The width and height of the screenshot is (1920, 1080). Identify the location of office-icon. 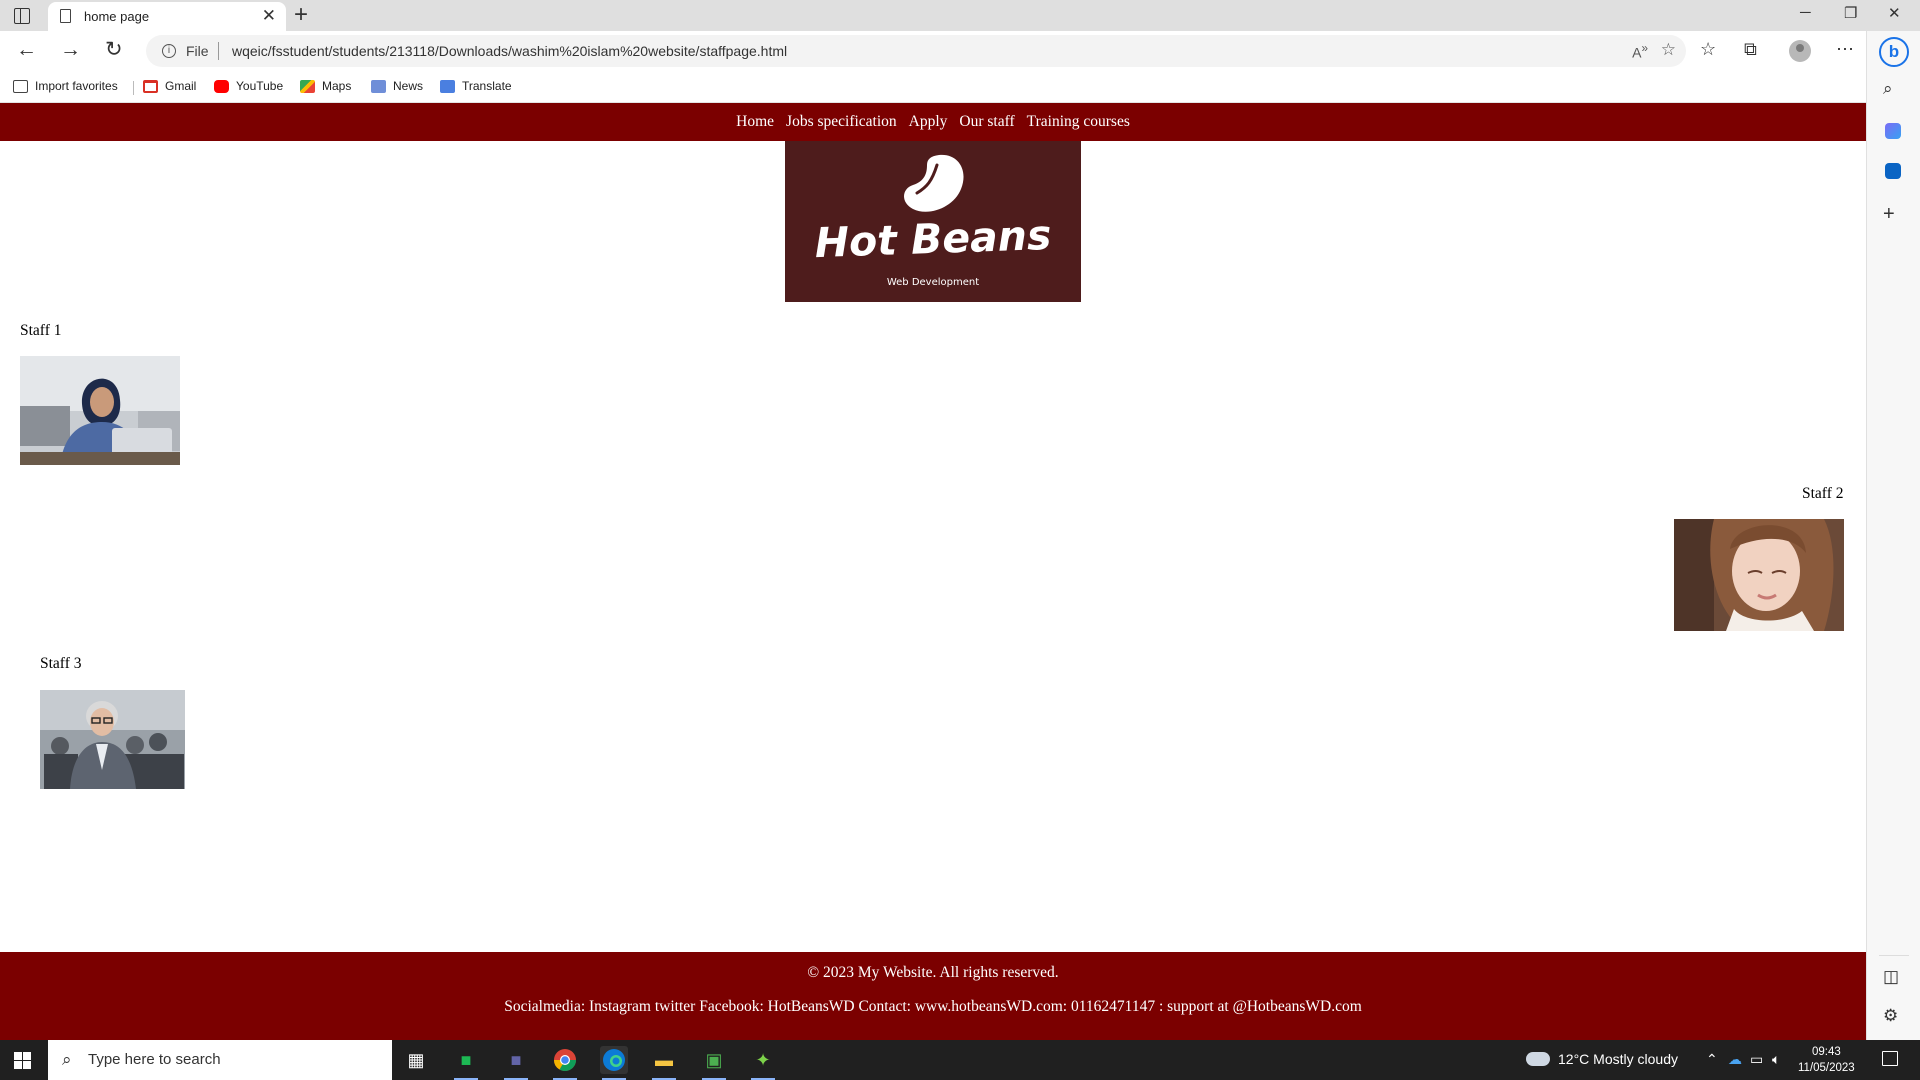
(1893, 131).